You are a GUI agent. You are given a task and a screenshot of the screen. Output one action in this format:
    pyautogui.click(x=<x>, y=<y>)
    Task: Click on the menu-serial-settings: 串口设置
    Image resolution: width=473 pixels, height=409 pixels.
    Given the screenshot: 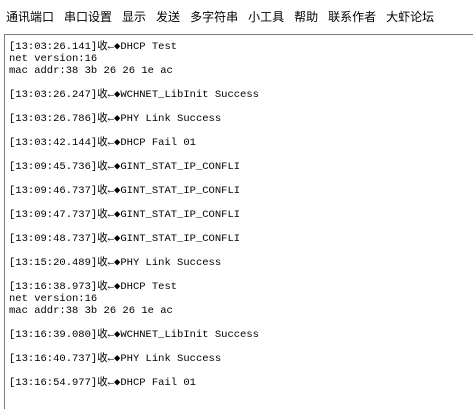 What is the action you would take?
    pyautogui.click(x=88, y=17)
    